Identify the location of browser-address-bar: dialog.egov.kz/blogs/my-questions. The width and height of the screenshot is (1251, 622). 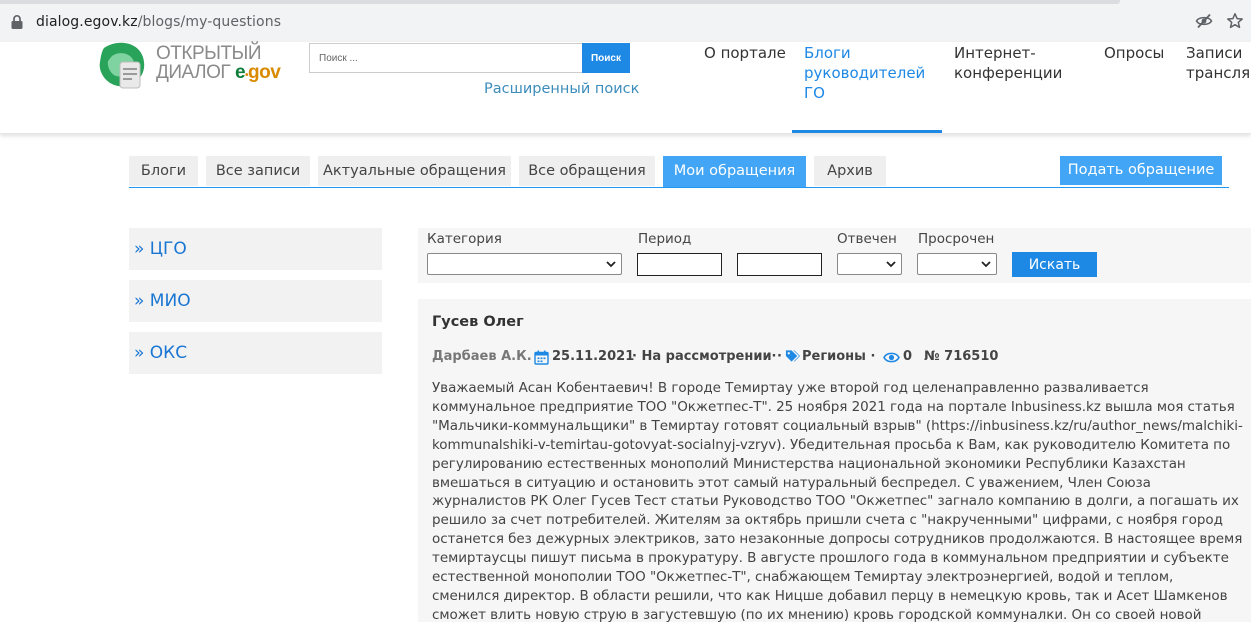
(625, 21).